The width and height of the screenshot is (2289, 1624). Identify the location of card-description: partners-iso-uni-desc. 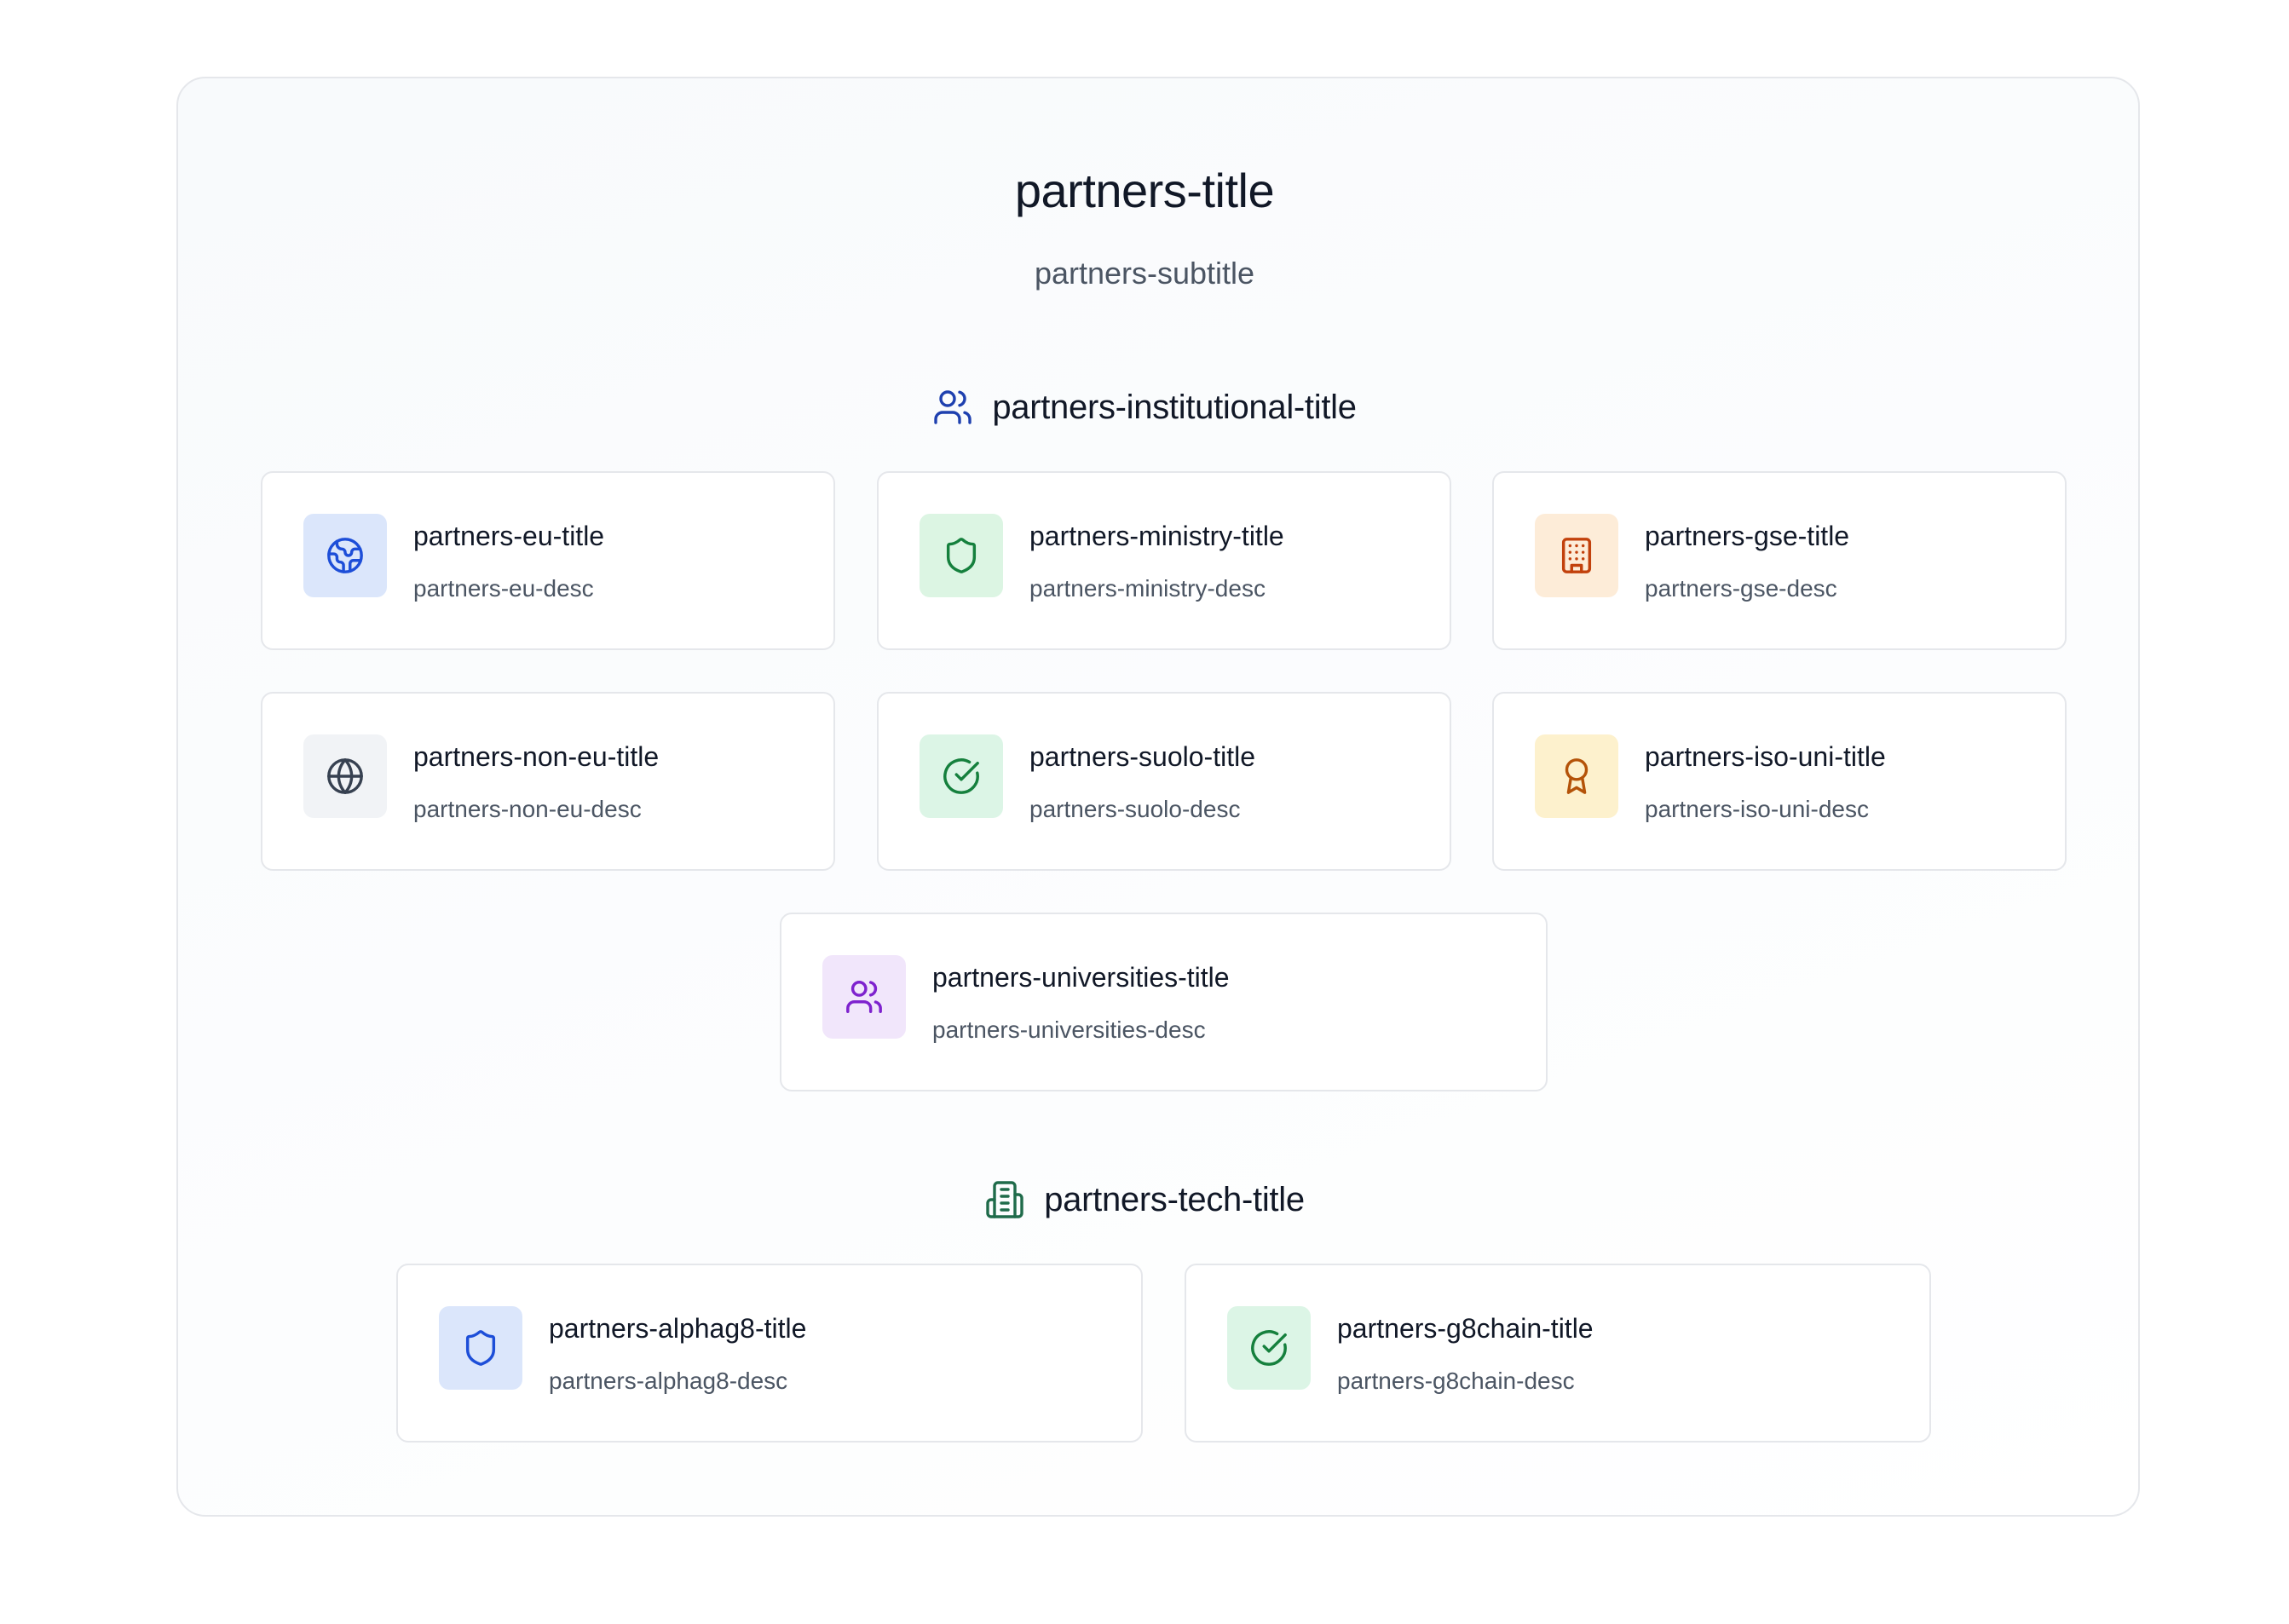
(1757, 809).